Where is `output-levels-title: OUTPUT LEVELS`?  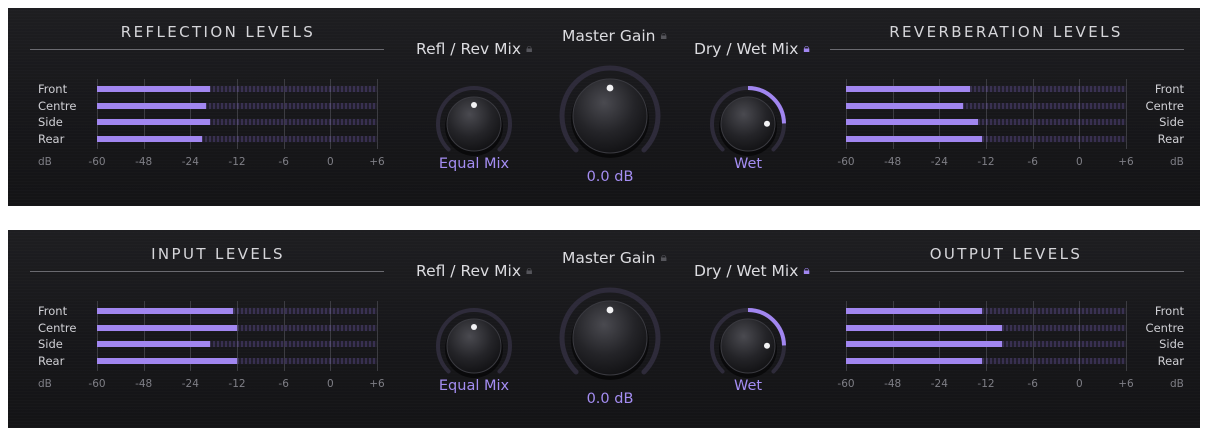
output-levels-title: OUTPUT LEVELS is located at coordinates (1006, 254).